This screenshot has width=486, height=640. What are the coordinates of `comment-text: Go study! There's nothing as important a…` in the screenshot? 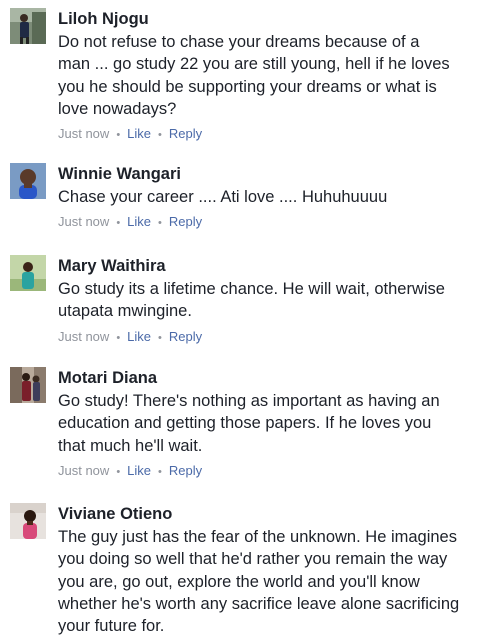 It's located at (269, 423).